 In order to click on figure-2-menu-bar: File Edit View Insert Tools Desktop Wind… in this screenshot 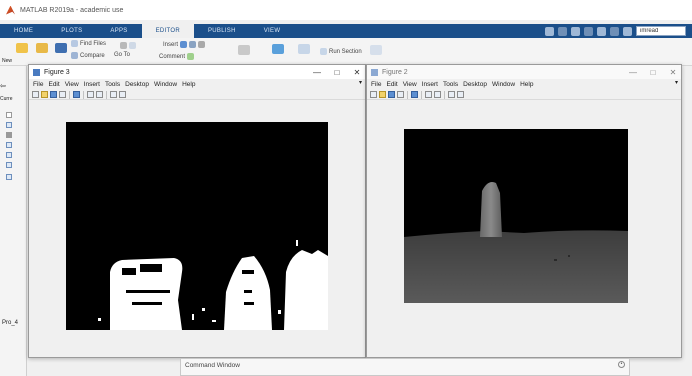, I will do `click(524, 84)`.